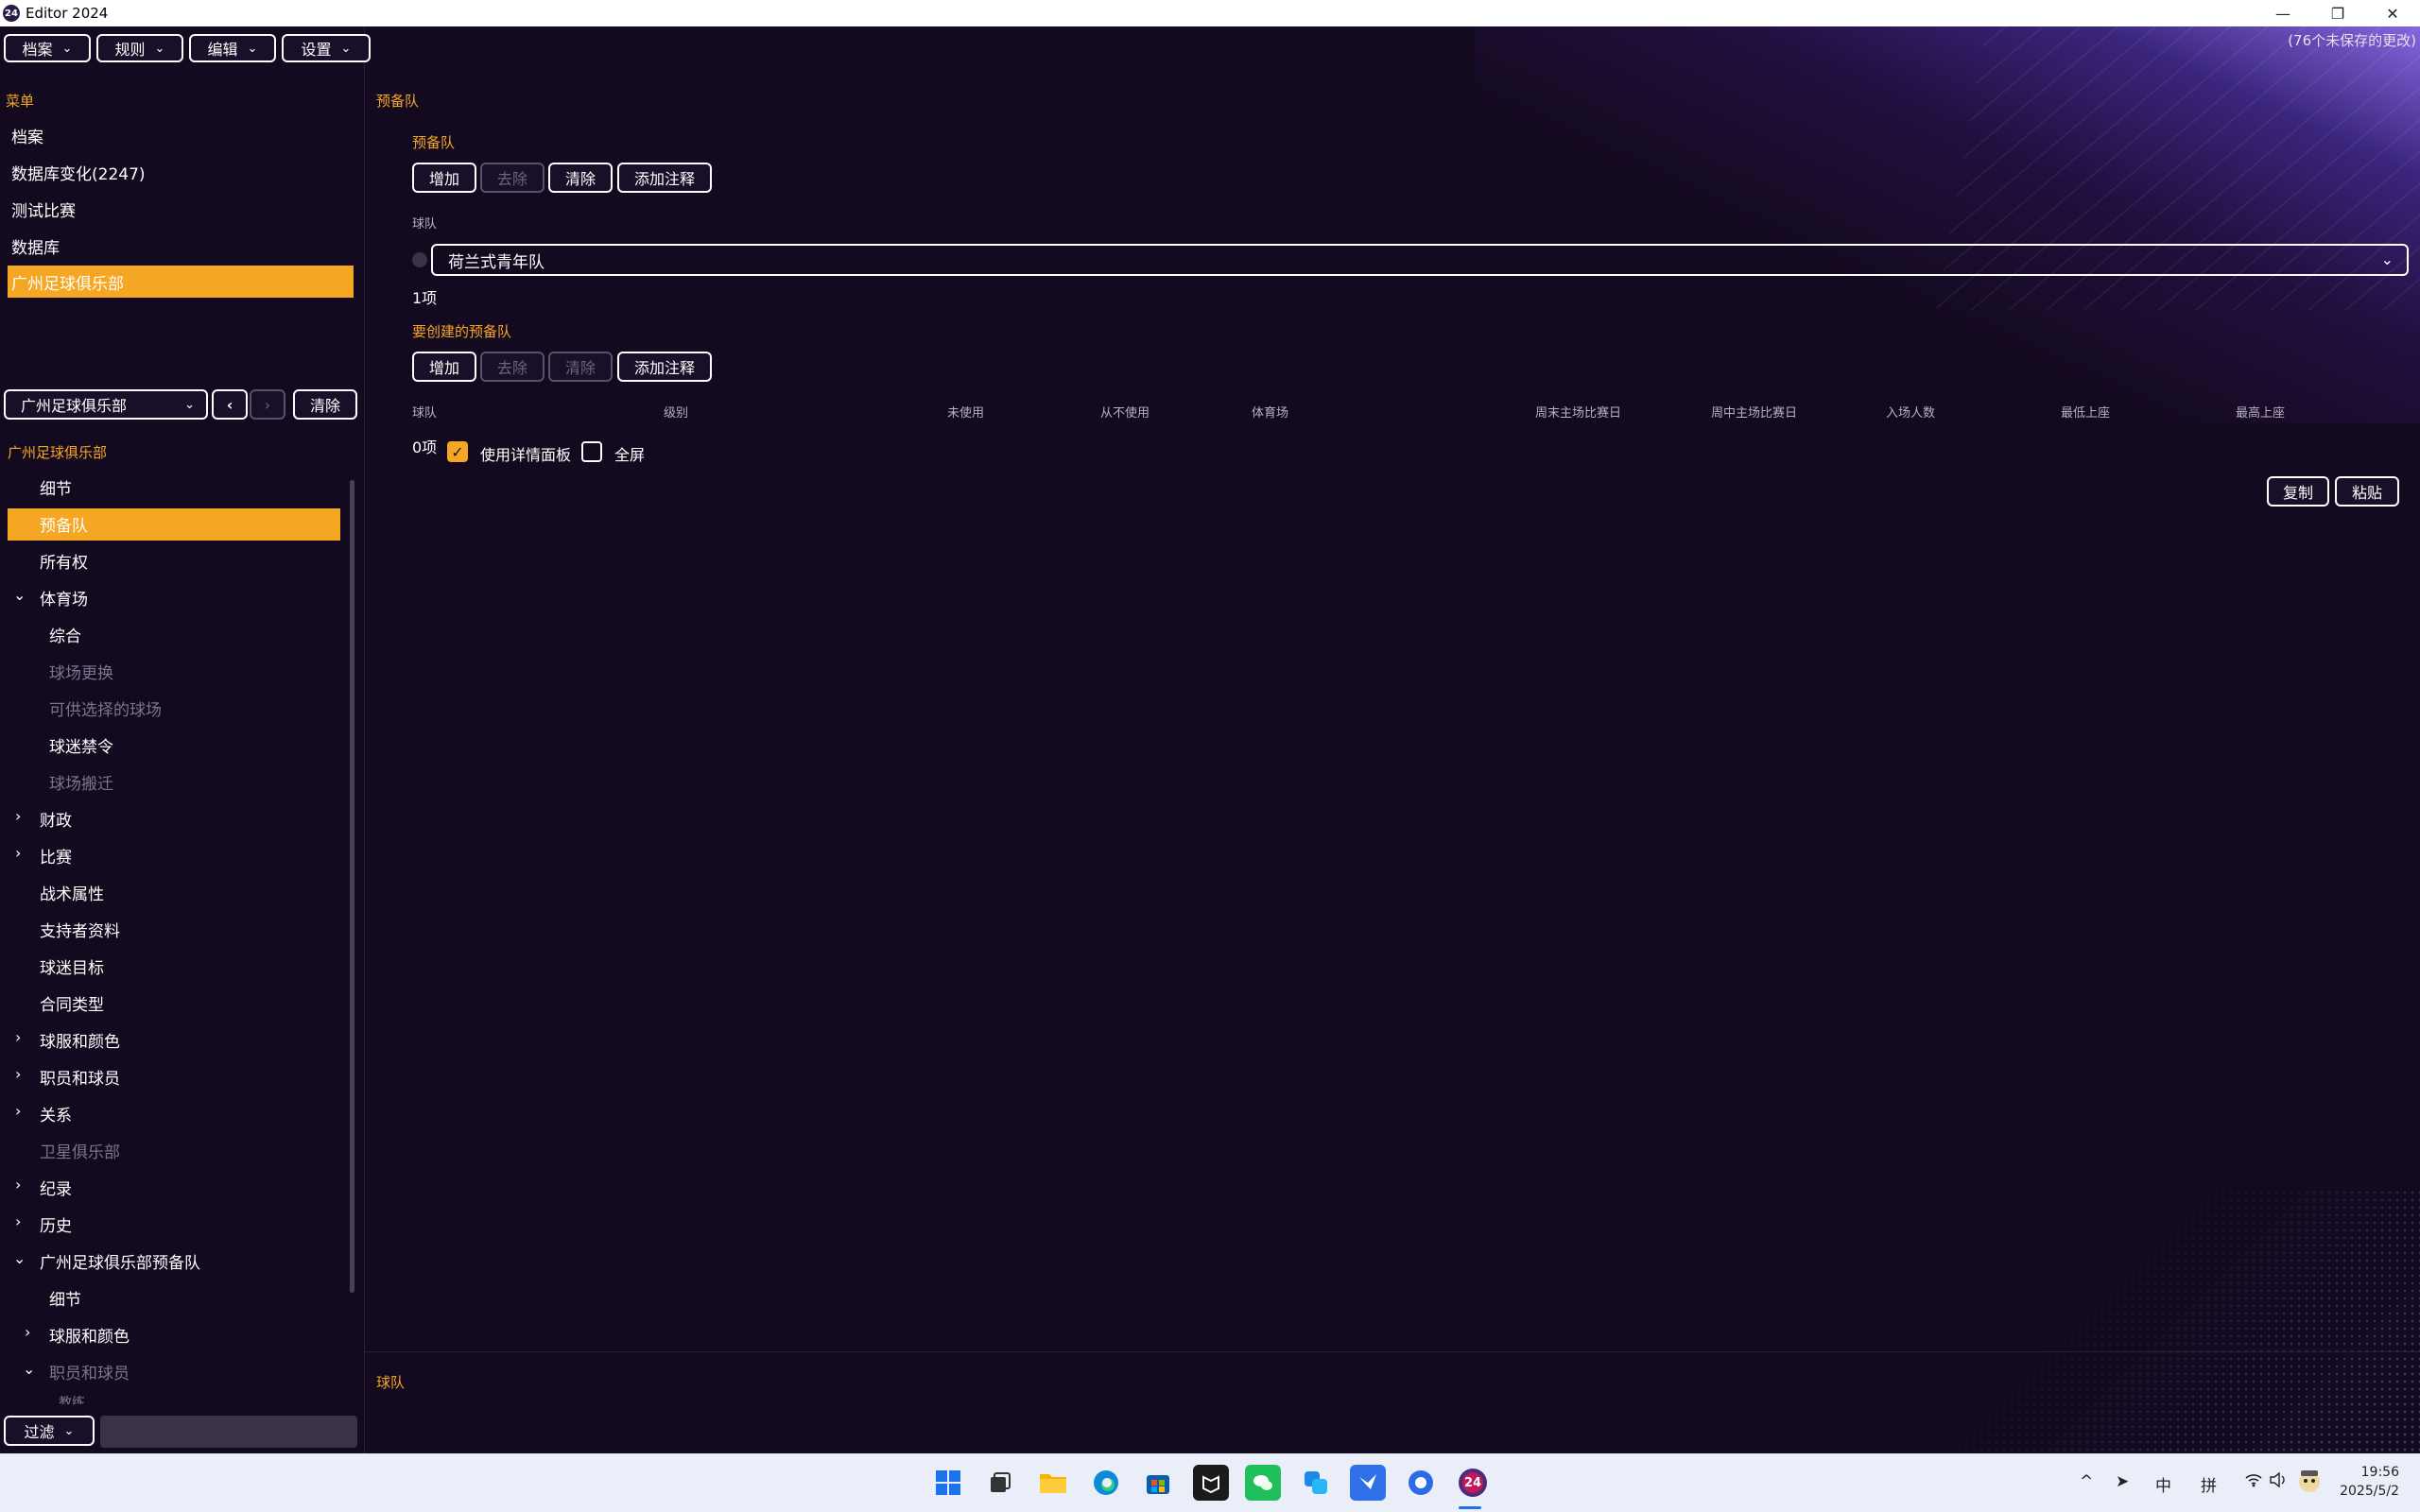 Image resolution: width=2420 pixels, height=1512 pixels. I want to click on app-icon-blue, so click(1316, 1483).